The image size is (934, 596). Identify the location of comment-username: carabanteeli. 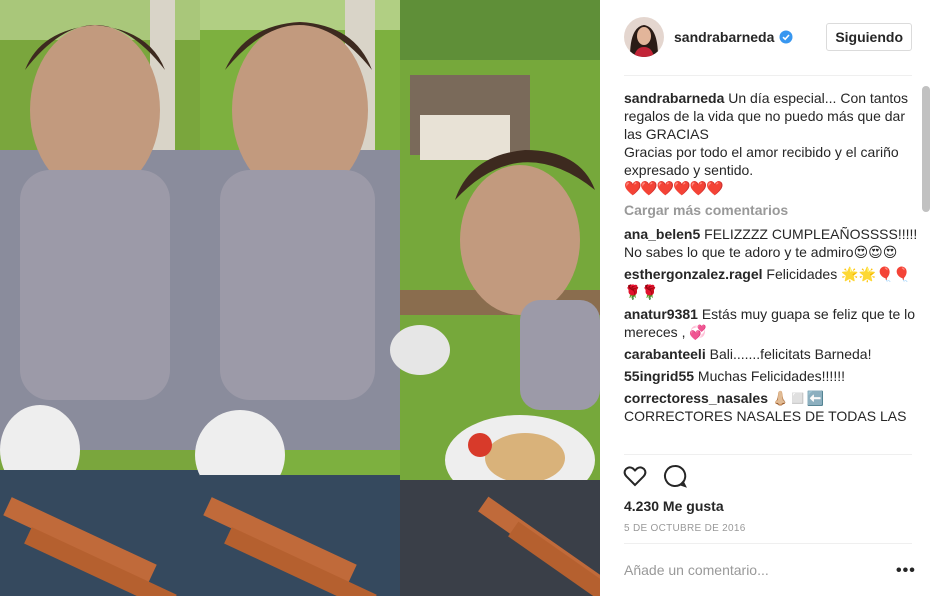
(665, 354).